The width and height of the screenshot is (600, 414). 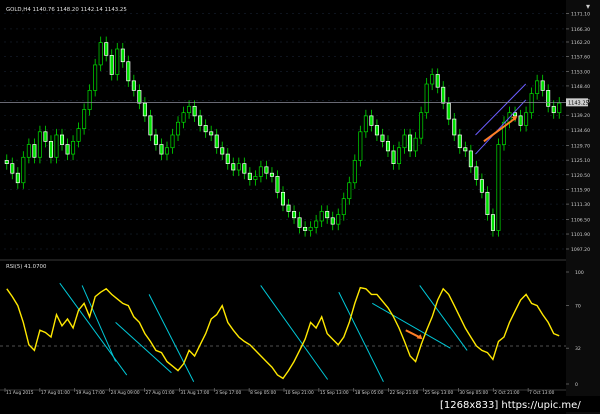 I want to click on time-axis-label: 2 Oct 21:00, so click(x=507, y=393).